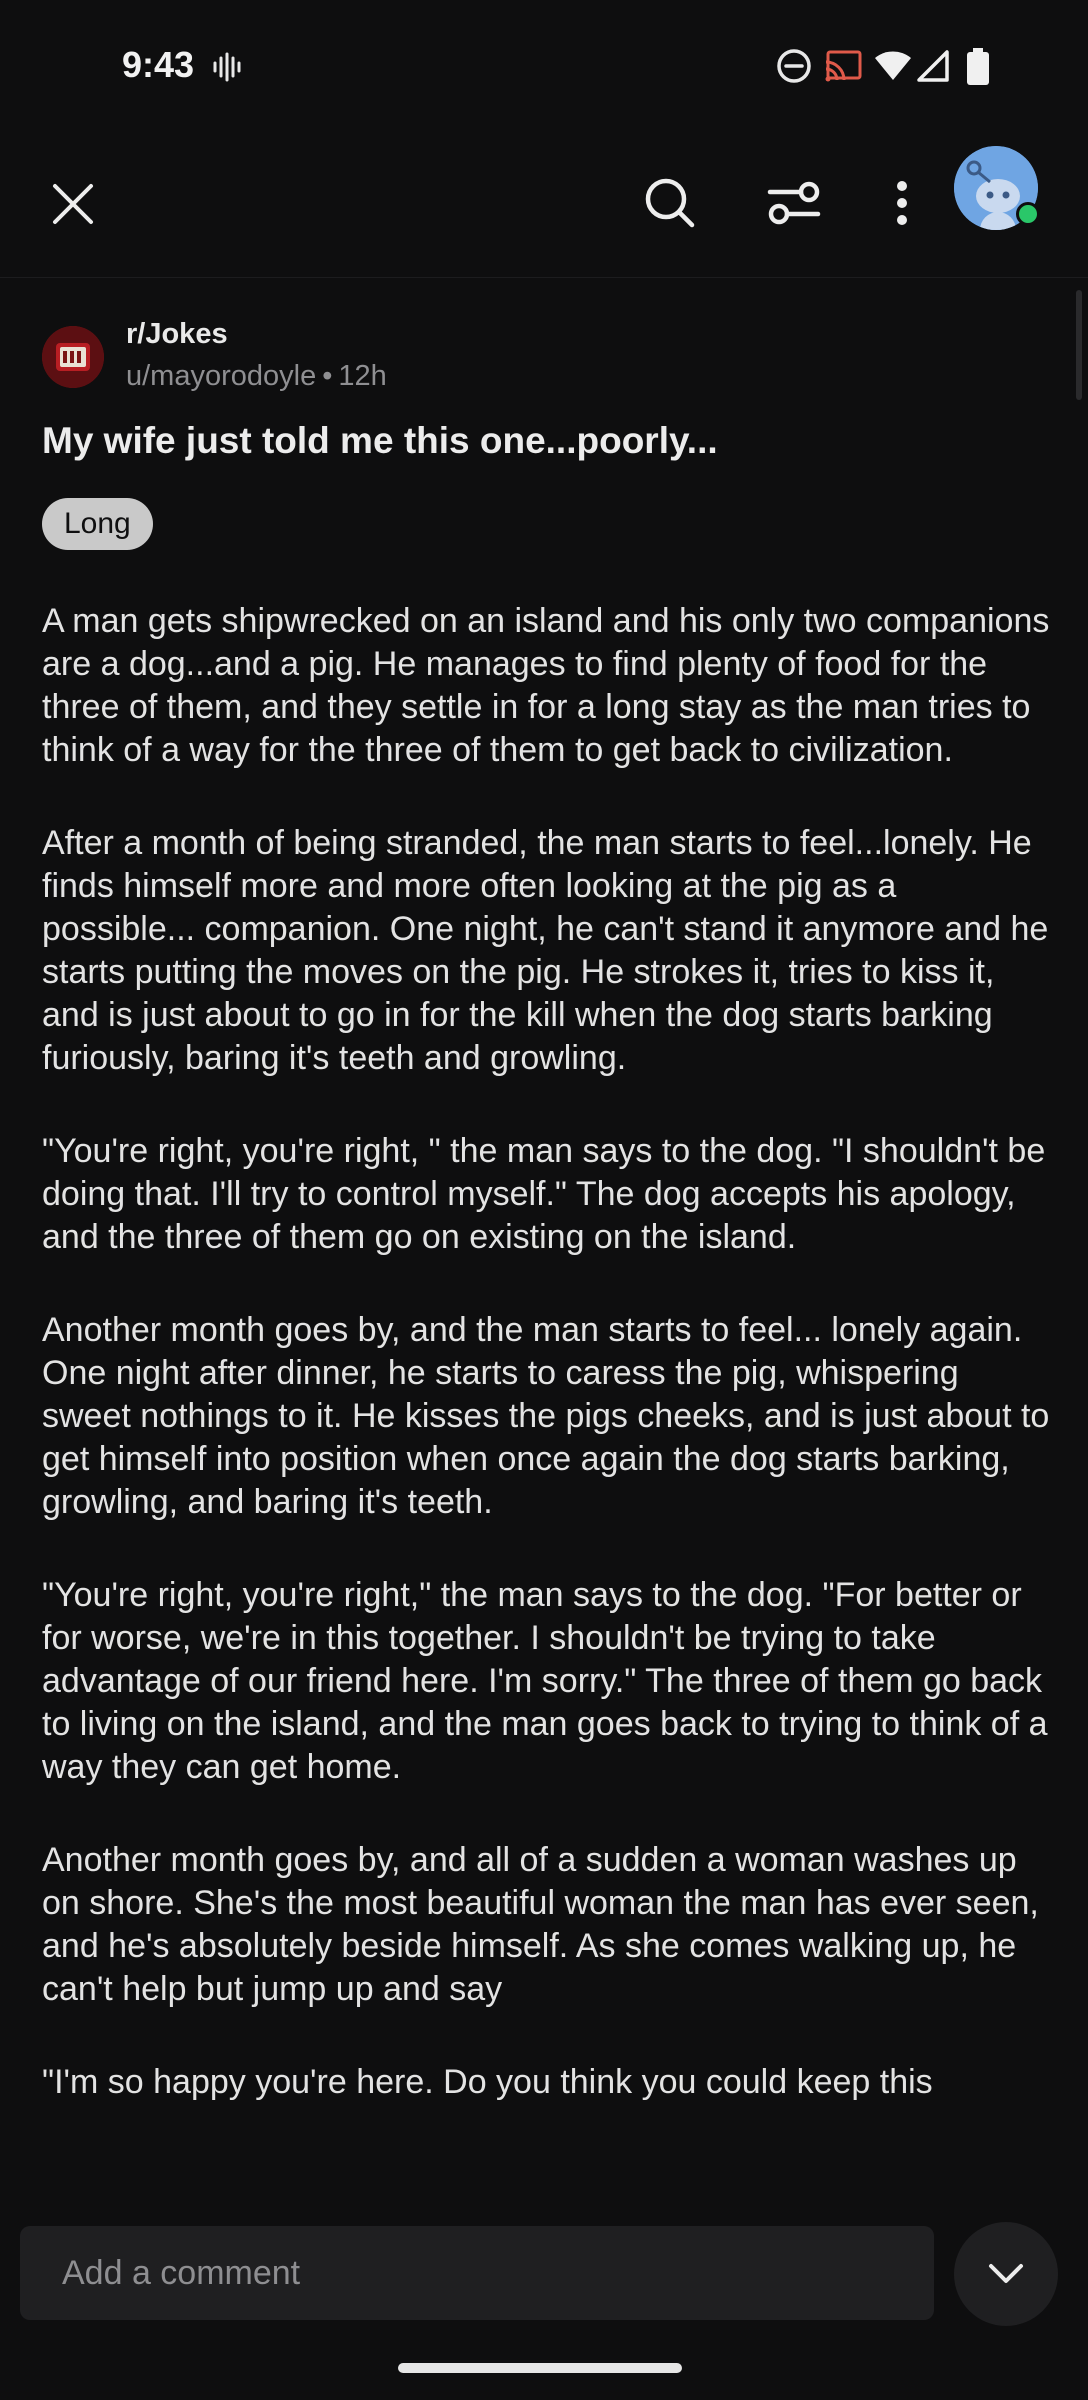  Describe the element at coordinates (997, 188) in the screenshot. I see `user-avatar-button` at that location.